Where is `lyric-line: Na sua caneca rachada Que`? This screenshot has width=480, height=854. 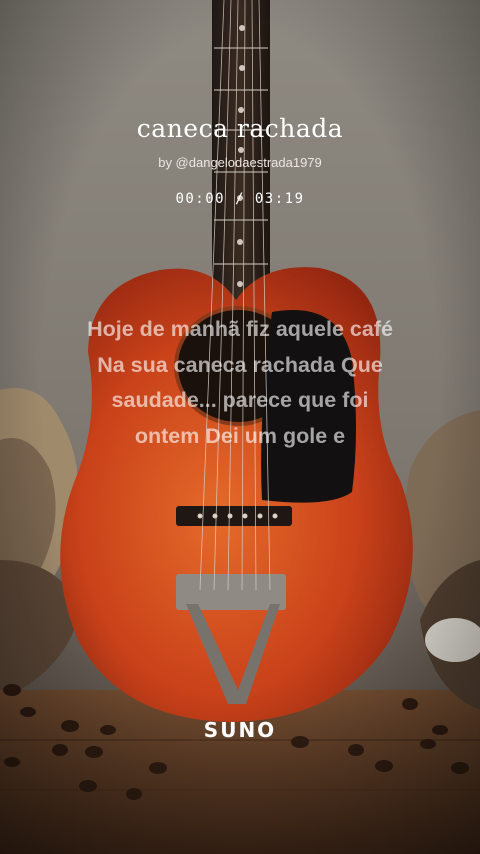
lyric-line: Na sua caneca rachada Que is located at coordinates (240, 364).